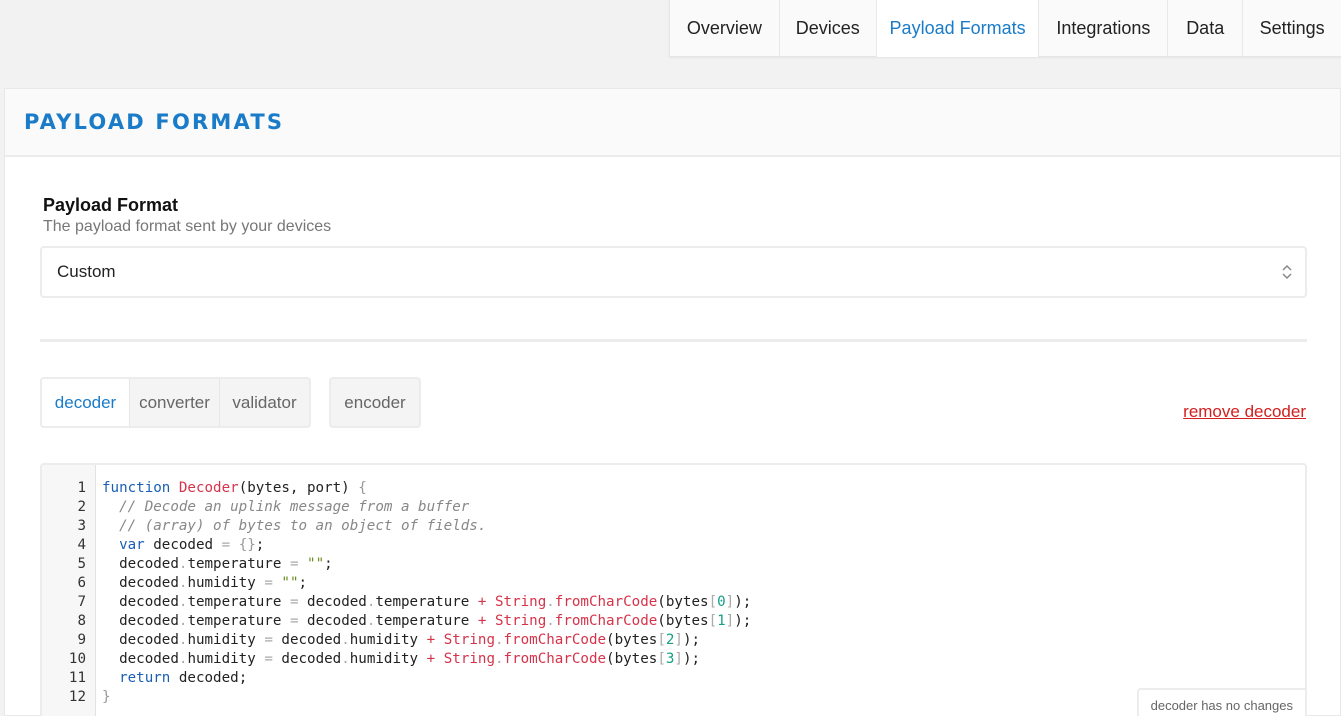 Image resolution: width=1341 pixels, height=716 pixels. Describe the element at coordinates (81, 621) in the screenshot. I see `line-number: 8` at that location.